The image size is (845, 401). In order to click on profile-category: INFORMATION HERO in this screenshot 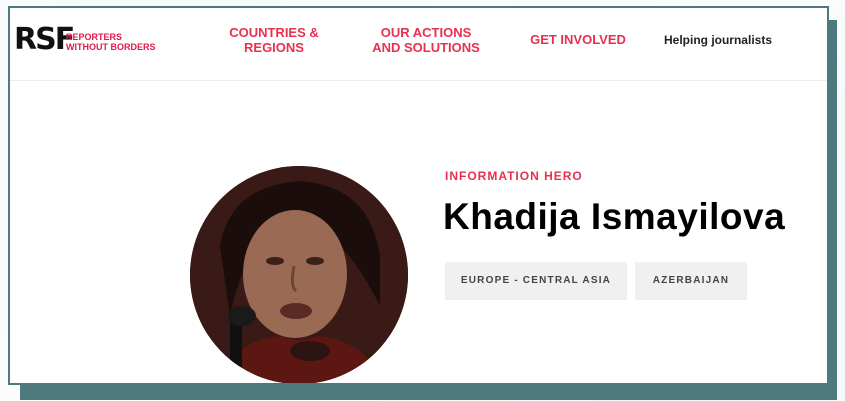, I will do `click(514, 176)`.